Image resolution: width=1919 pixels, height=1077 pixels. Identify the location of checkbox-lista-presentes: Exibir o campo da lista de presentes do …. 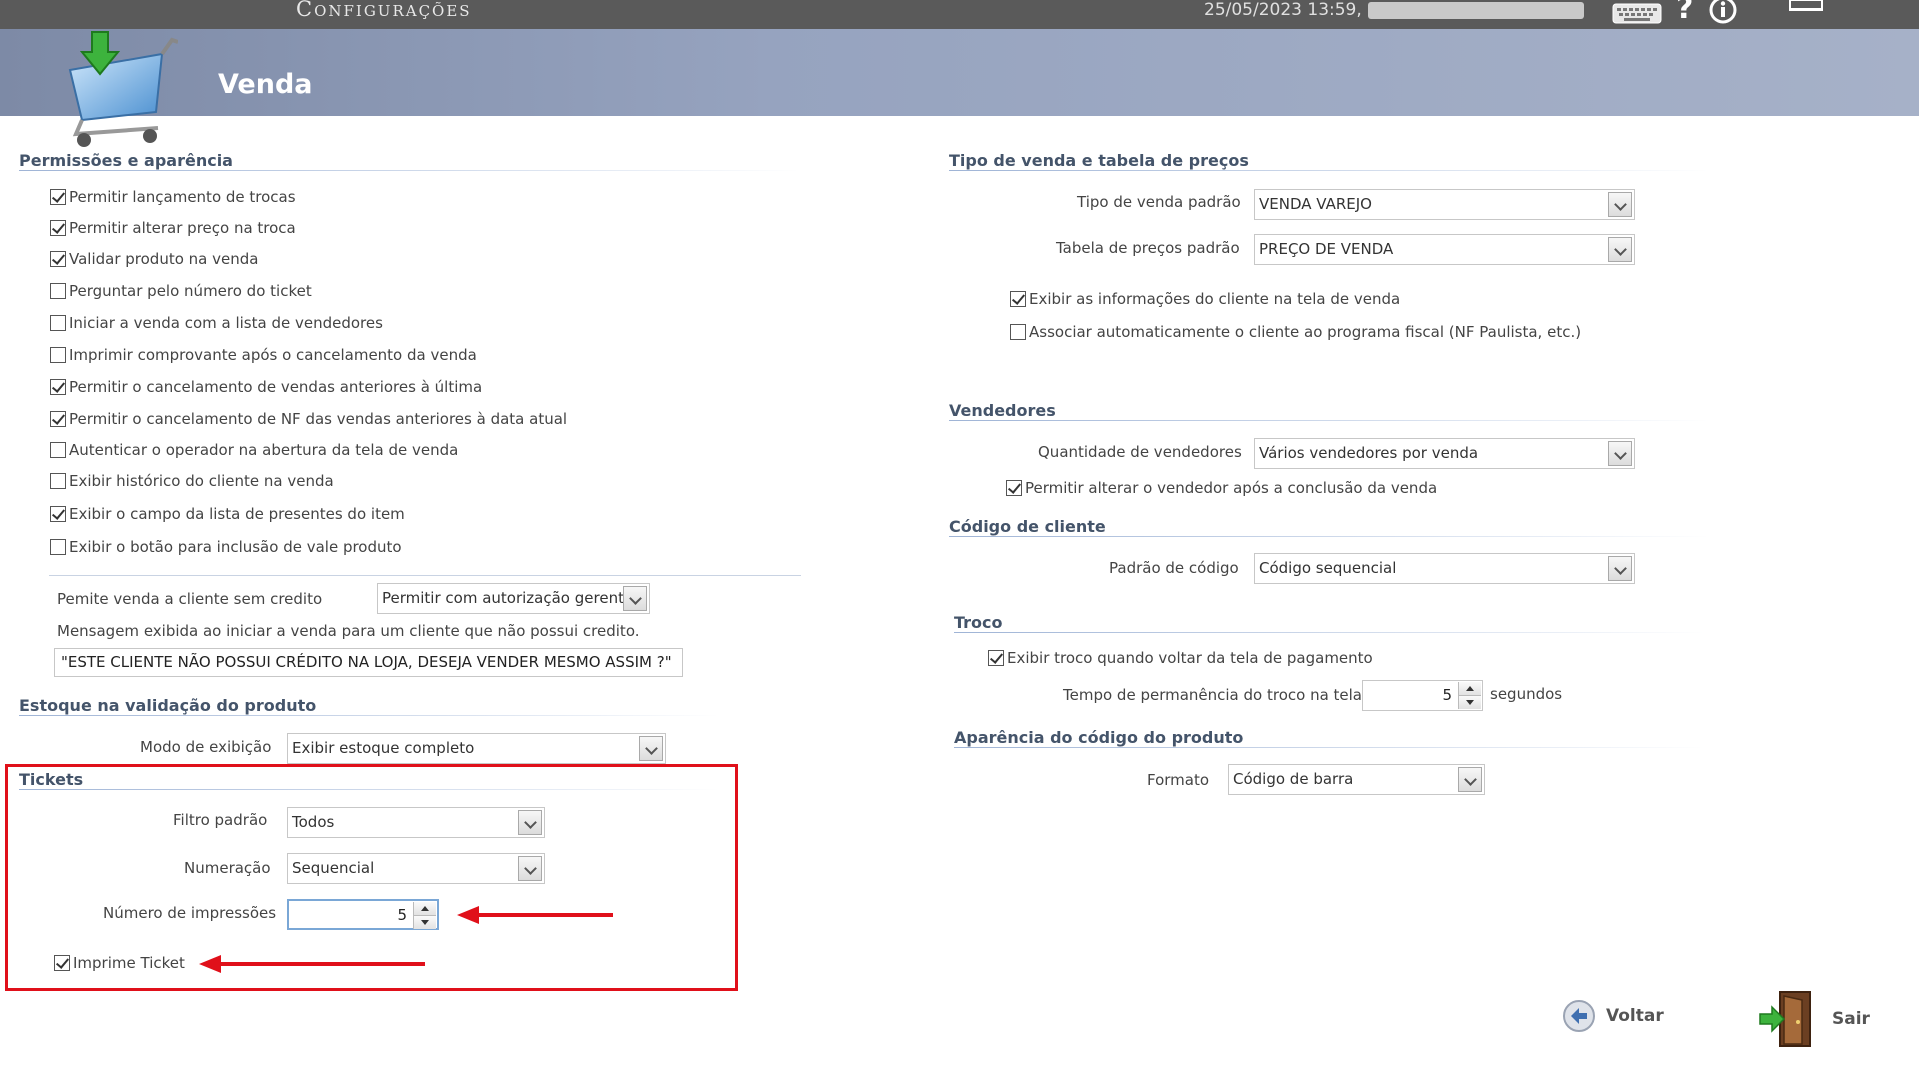
(227, 514).